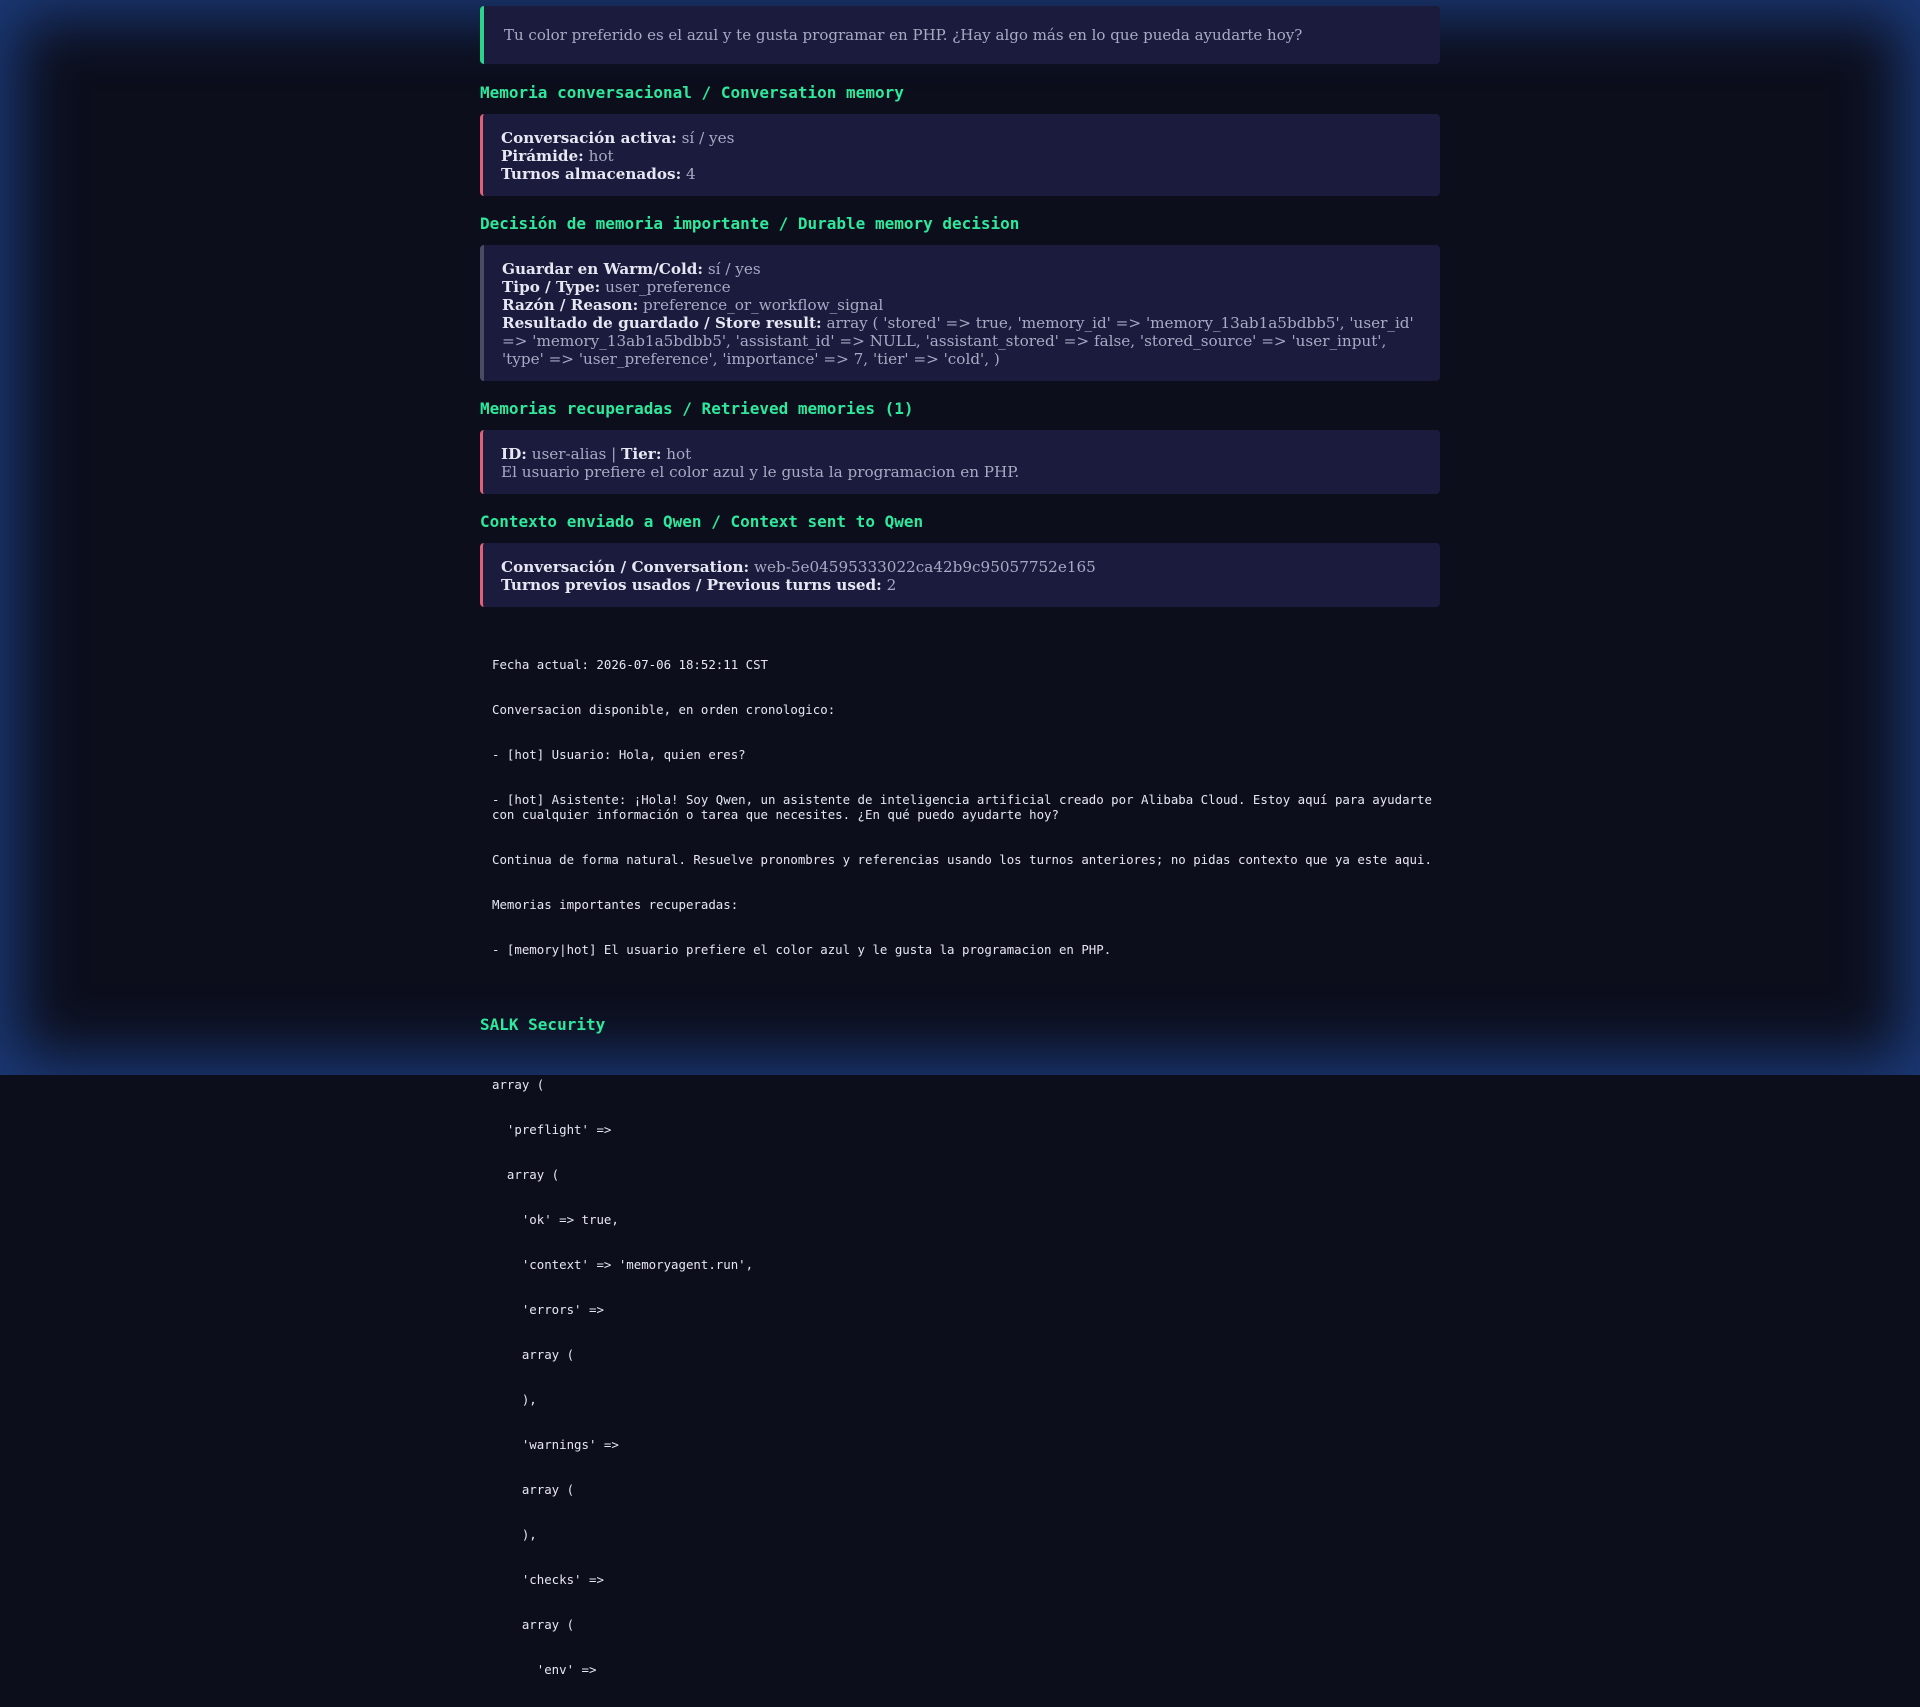  Describe the element at coordinates (708, 138) in the screenshot. I see `conversation-active-value: sí / yes` at that location.